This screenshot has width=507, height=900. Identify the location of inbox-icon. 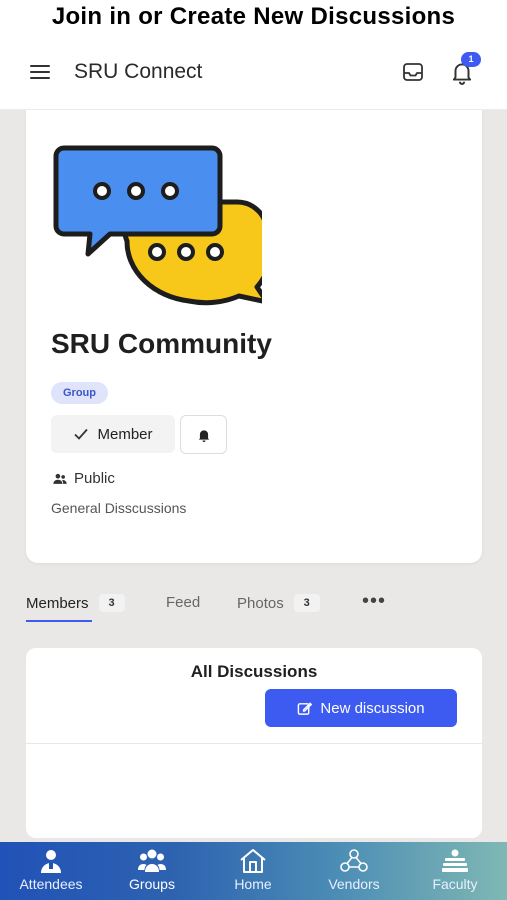
(413, 72).